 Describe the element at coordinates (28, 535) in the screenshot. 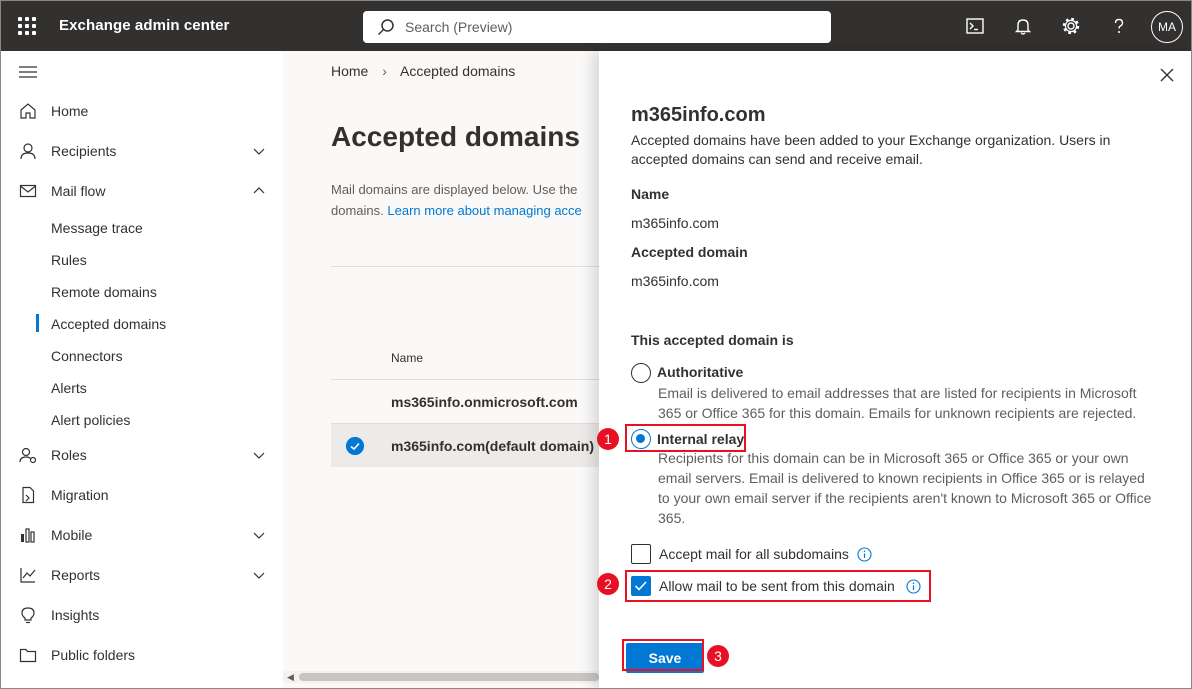

I see `mobile-icon` at that location.